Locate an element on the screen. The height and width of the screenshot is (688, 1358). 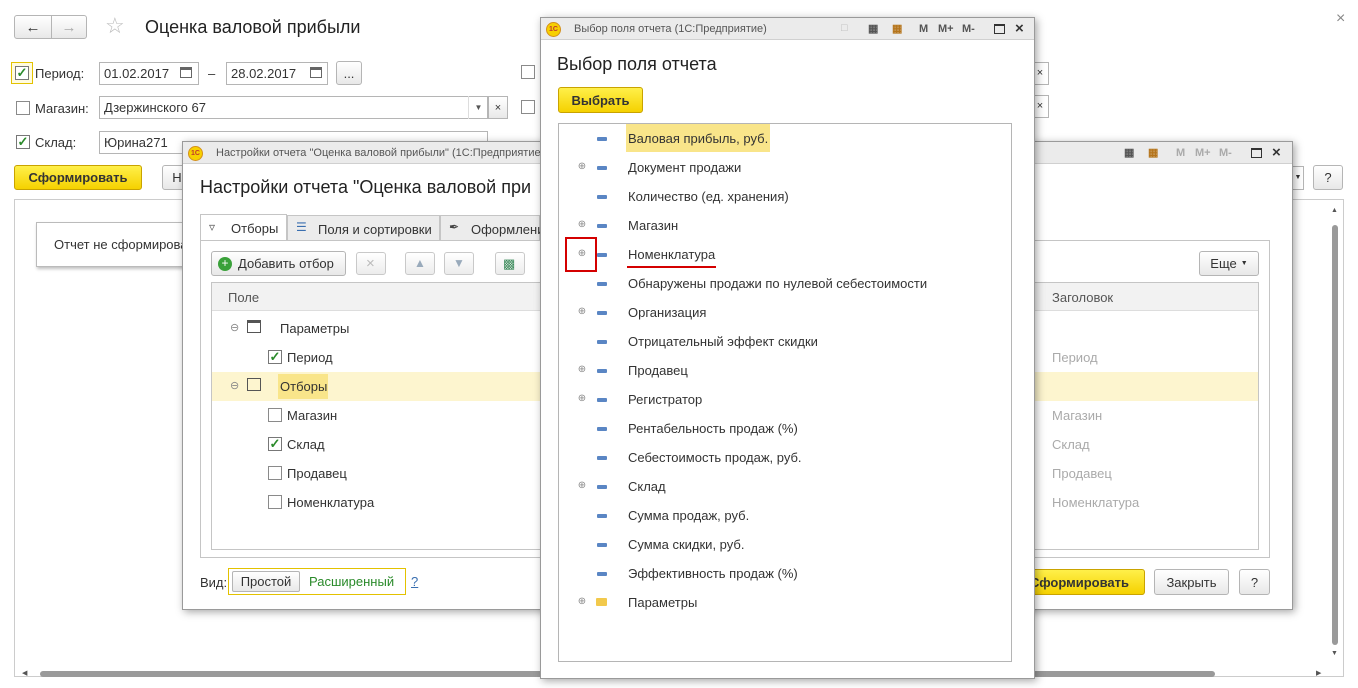
group-icon: ▩ is located at coordinates (509, 263).